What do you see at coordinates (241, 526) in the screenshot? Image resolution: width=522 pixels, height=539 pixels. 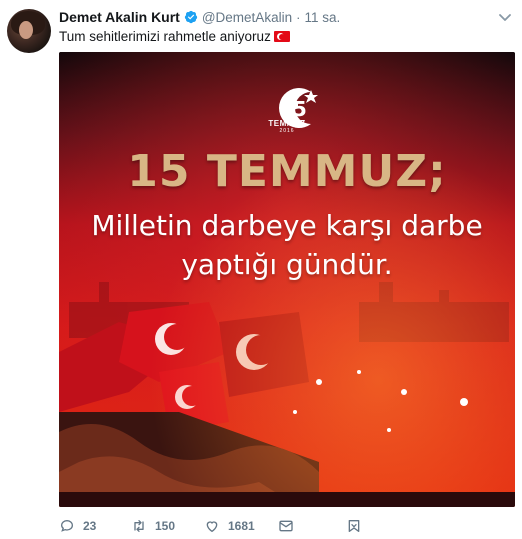 I see `like-count: 1681` at bounding box center [241, 526].